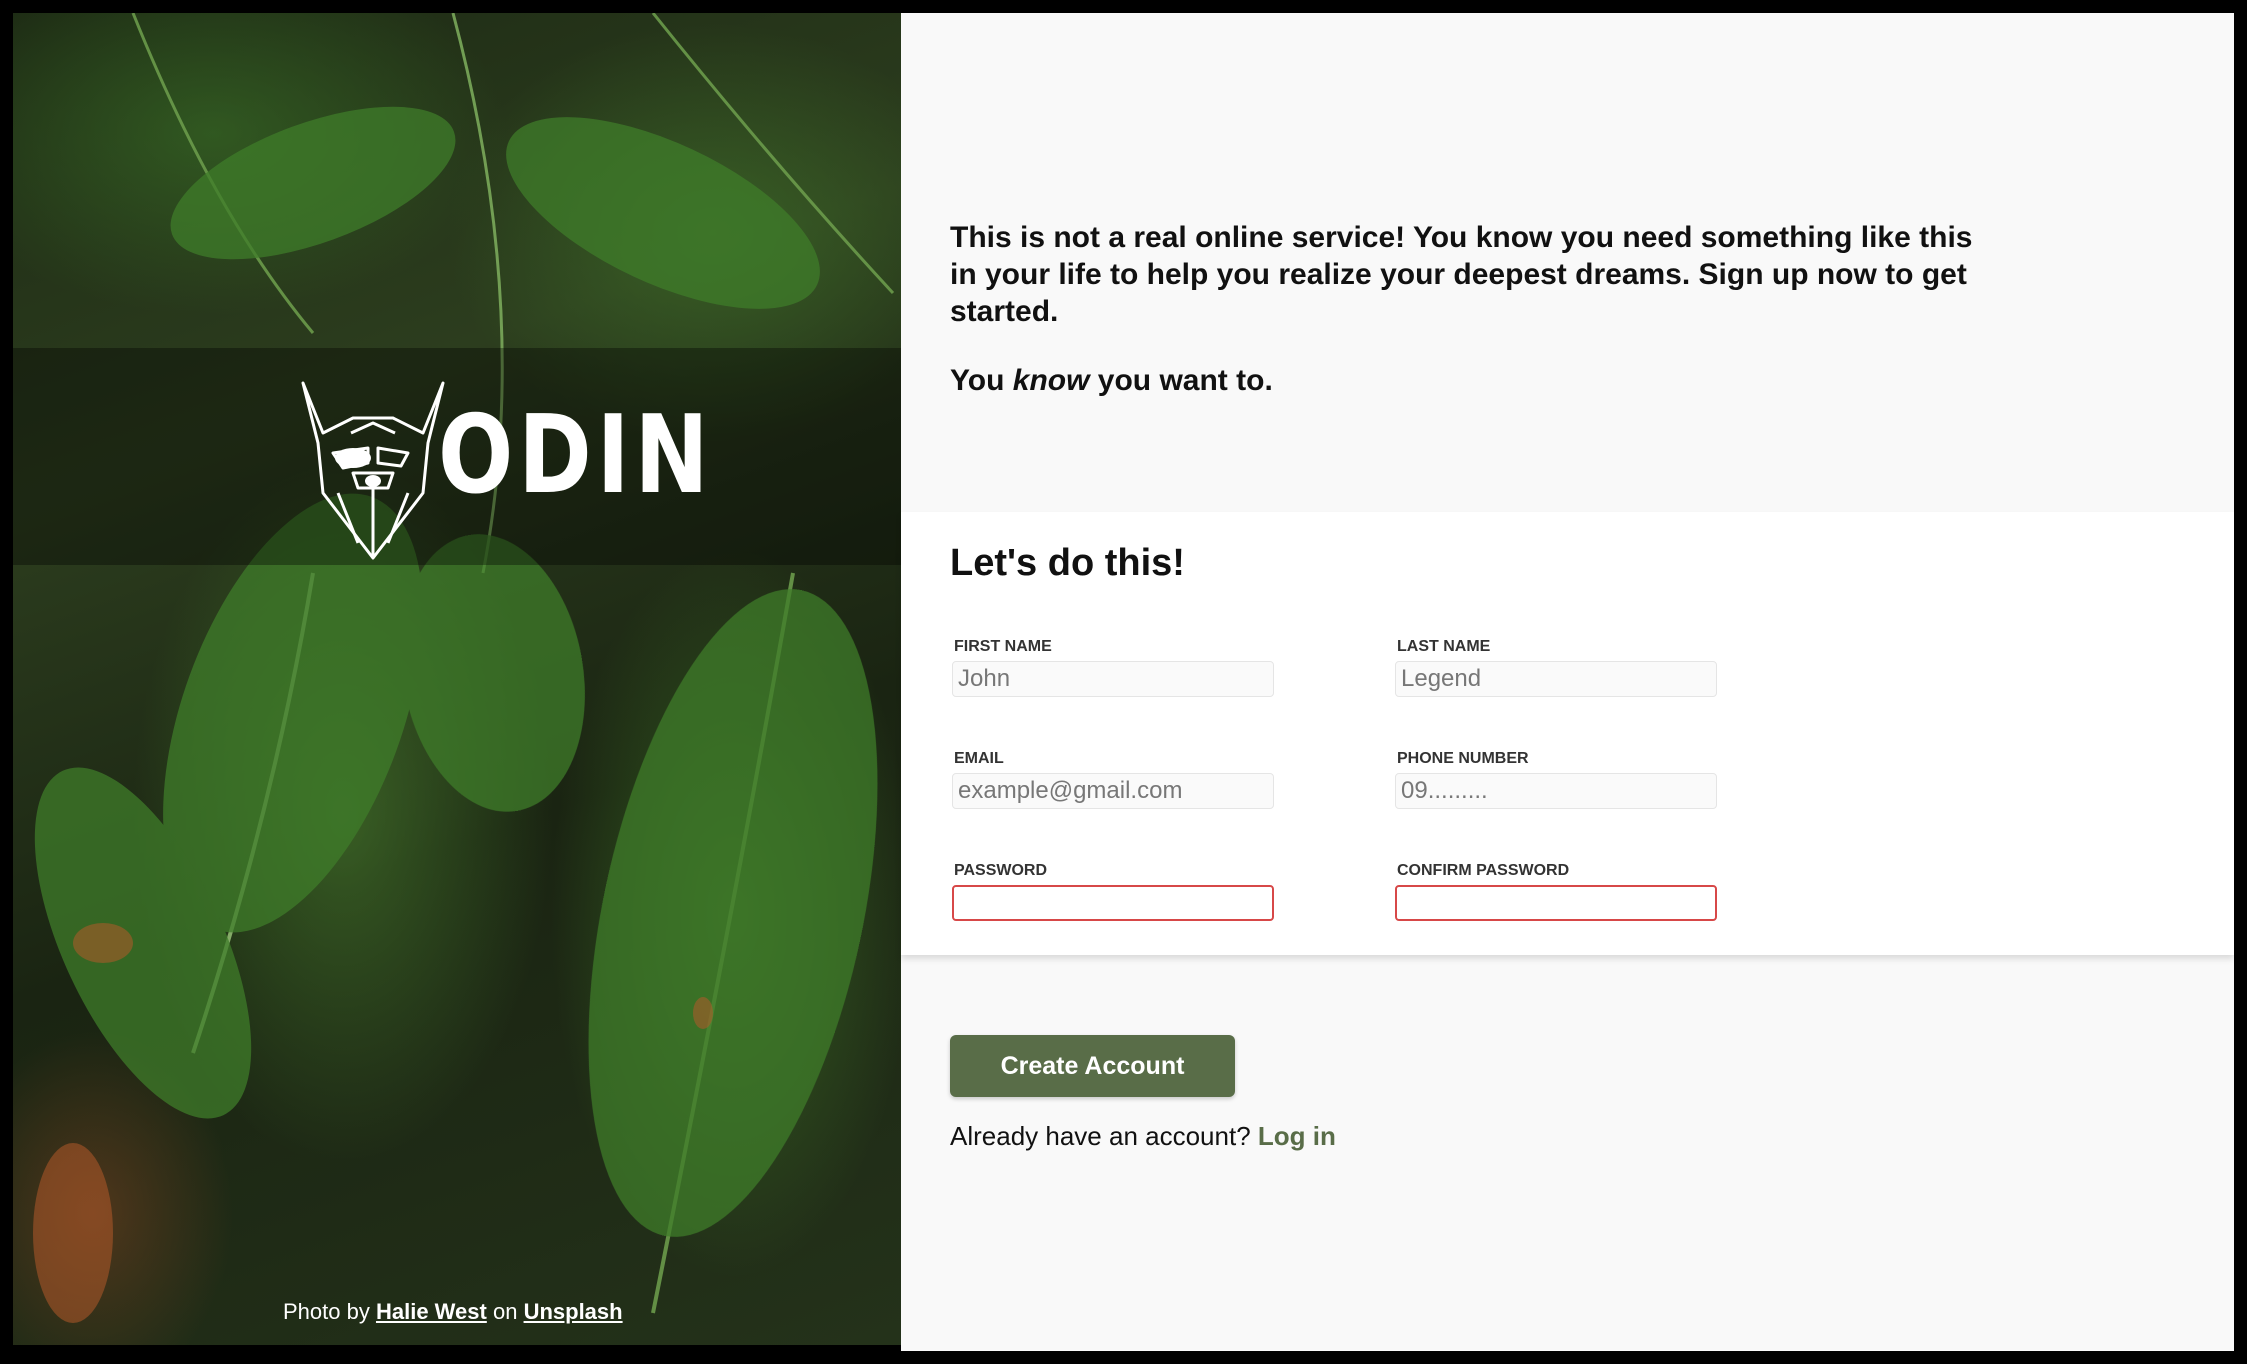  Describe the element at coordinates (979, 758) in the screenshot. I see `email-label: Email` at that location.